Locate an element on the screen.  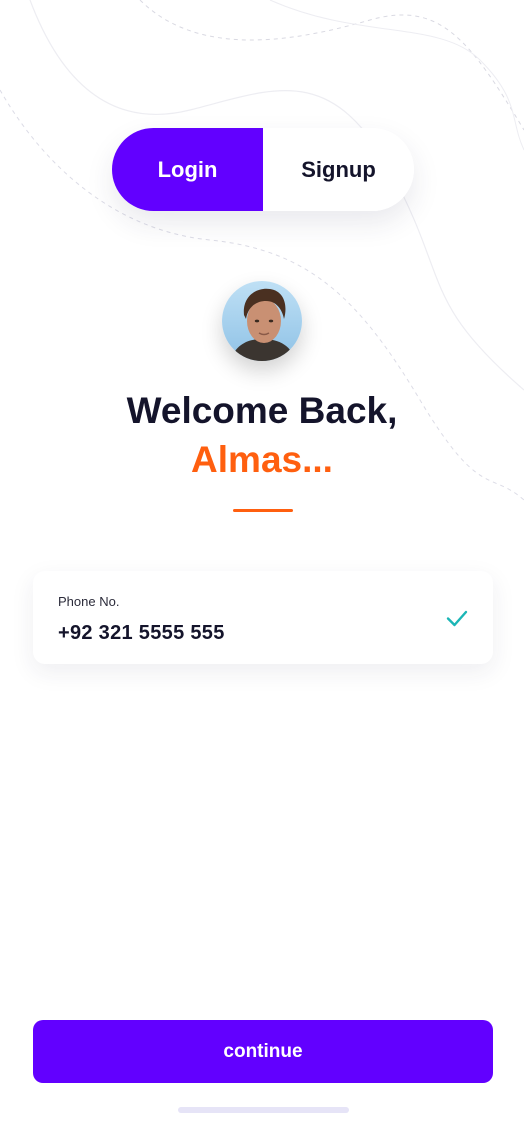
auth-toggle: Login Signup is located at coordinates (263, 169).